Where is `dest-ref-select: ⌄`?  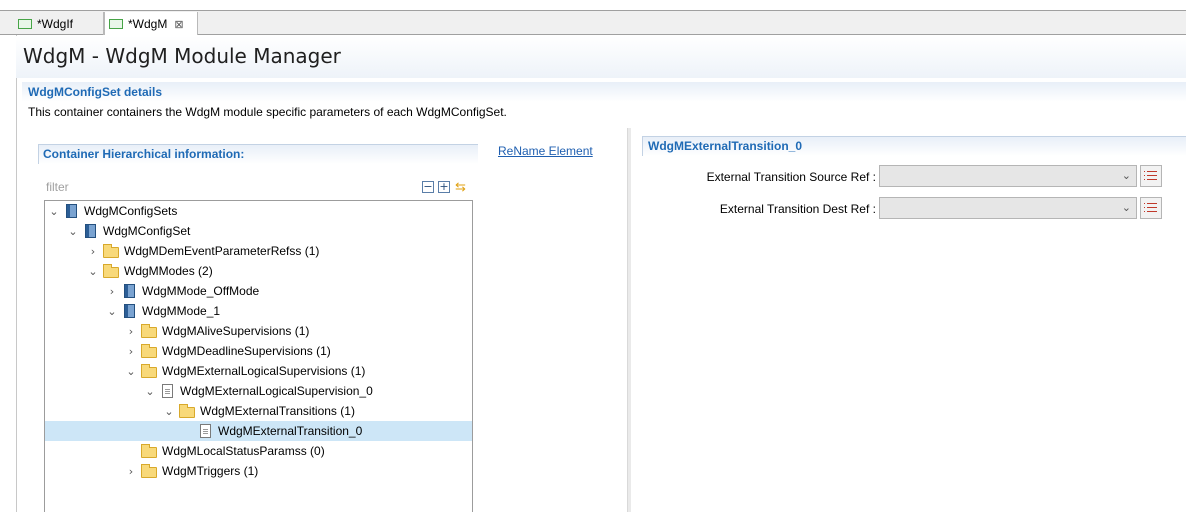 dest-ref-select: ⌄ is located at coordinates (1008, 208).